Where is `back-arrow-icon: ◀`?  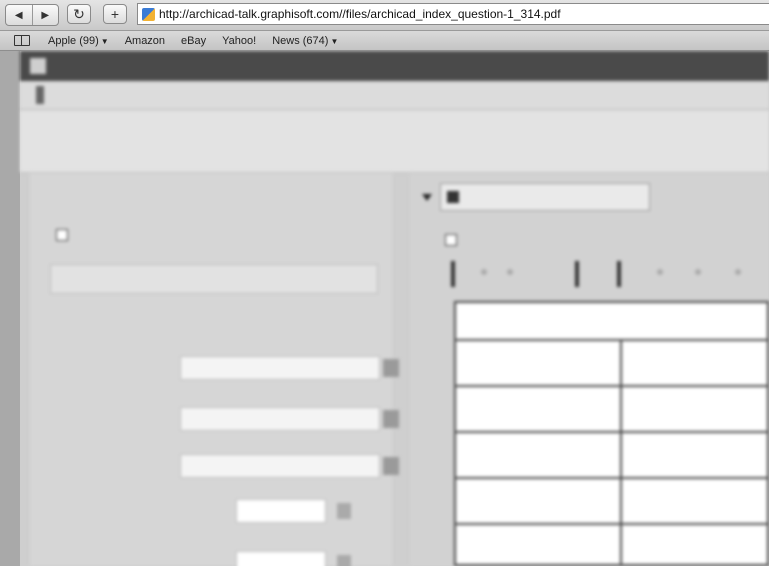 back-arrow-icon: ◀ is located at coordinates (19, 15).